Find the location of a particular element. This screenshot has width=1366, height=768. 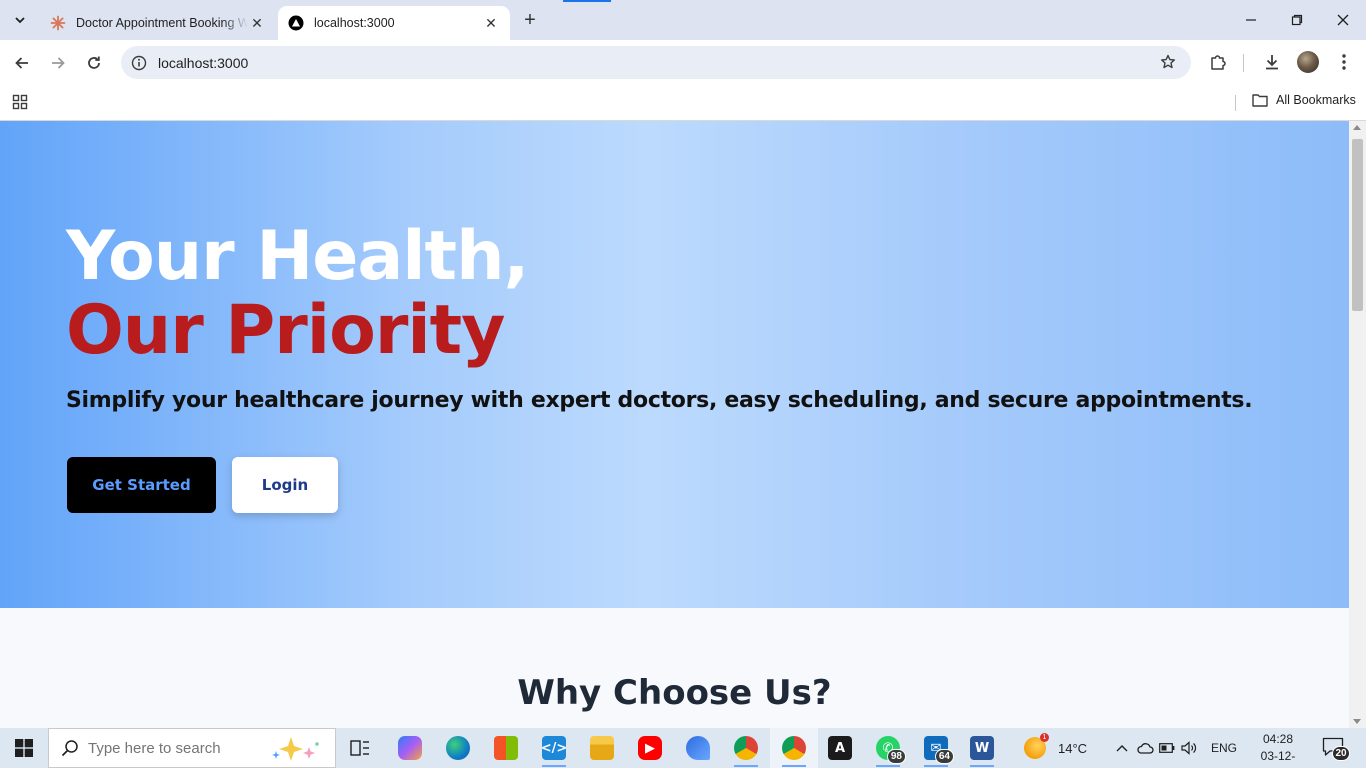

system-tray: ENG is located at coordinates (1175, 748).